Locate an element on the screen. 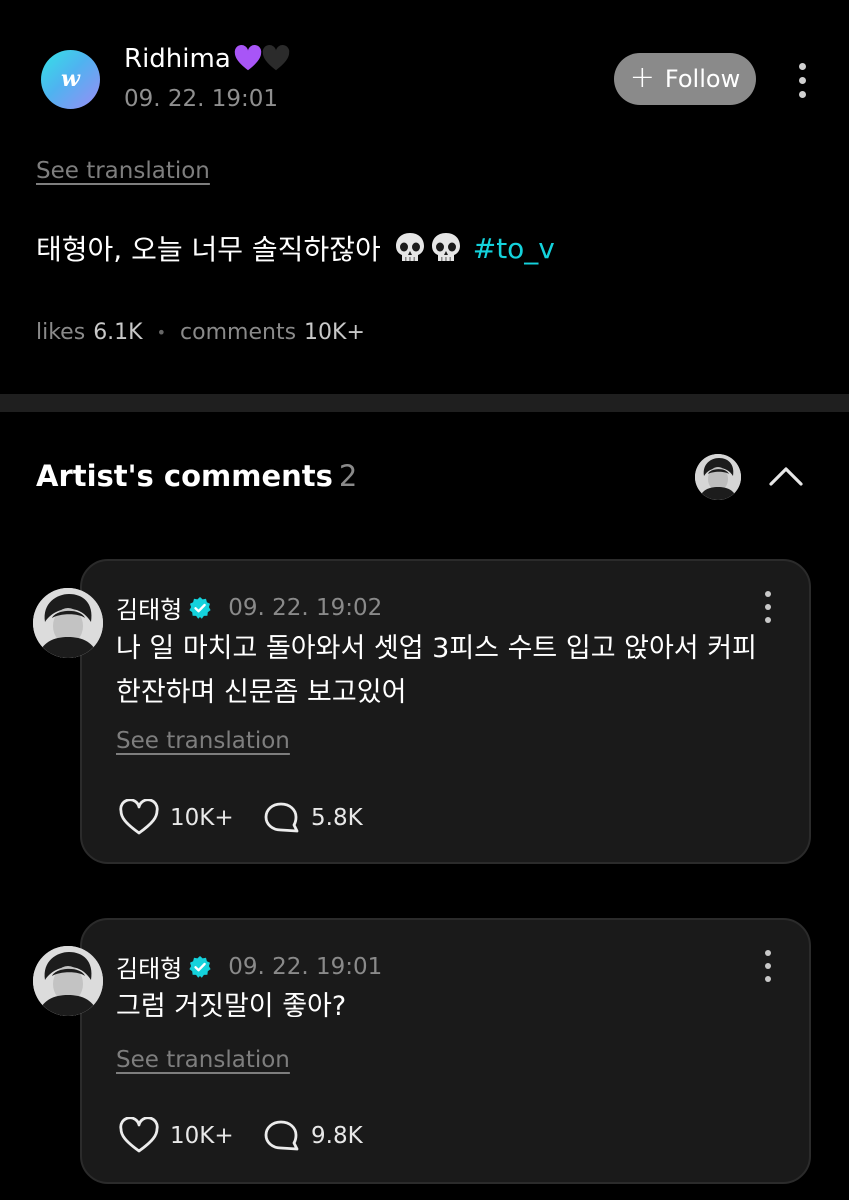  post-stats: likes 6.1K • comments 10K+ is located at coordinates (200, 332).